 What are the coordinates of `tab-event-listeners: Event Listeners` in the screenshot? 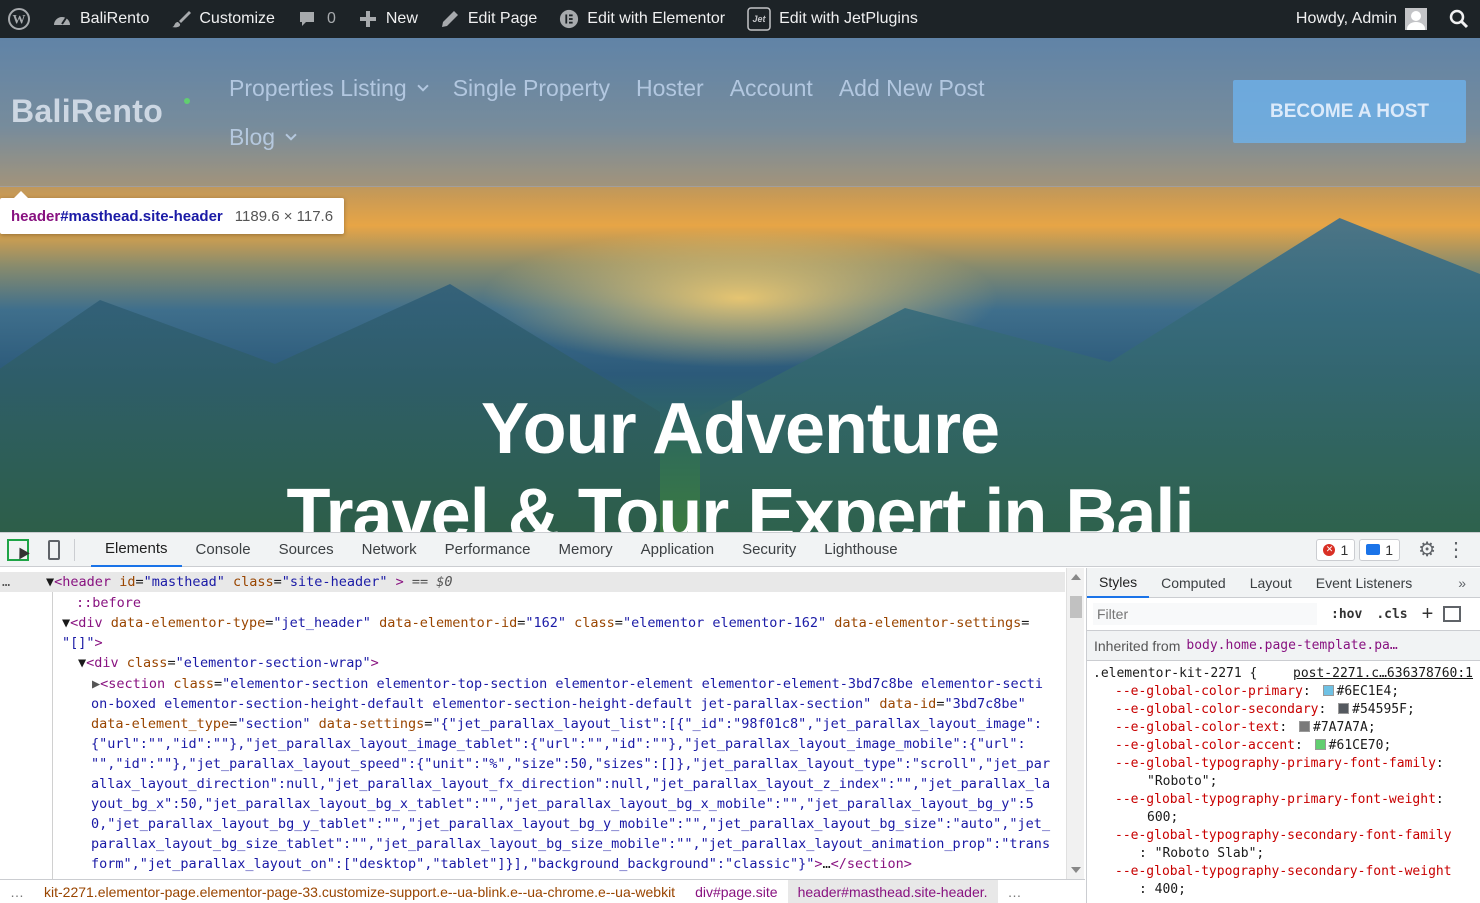 It's located at (1364, 583).